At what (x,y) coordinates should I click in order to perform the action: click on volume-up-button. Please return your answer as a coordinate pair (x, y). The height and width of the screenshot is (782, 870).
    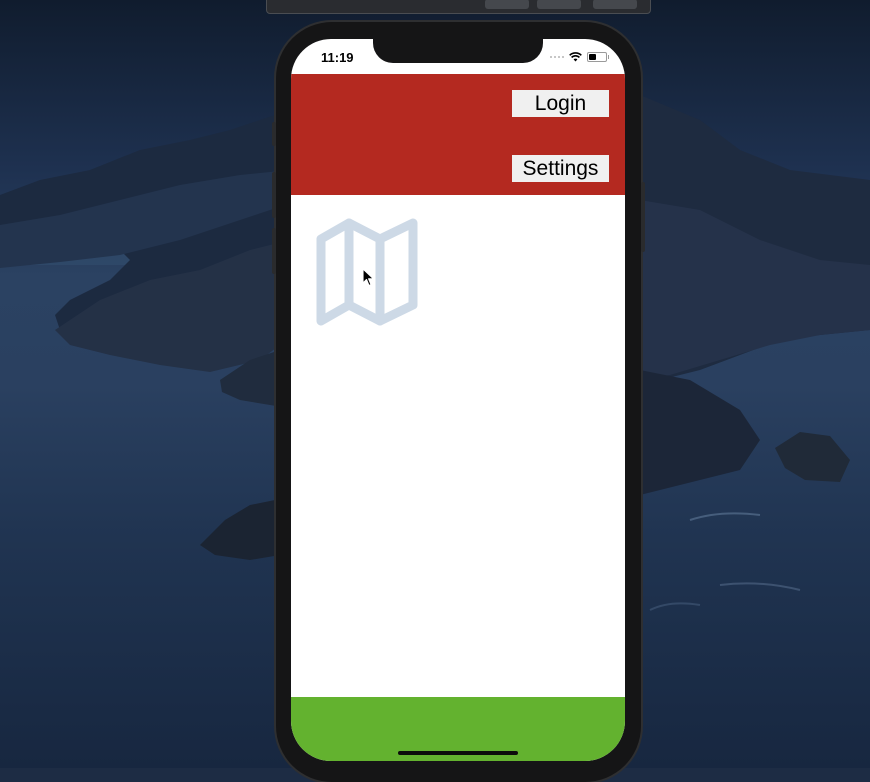
    Looking at the image, I should click on (274, 195).